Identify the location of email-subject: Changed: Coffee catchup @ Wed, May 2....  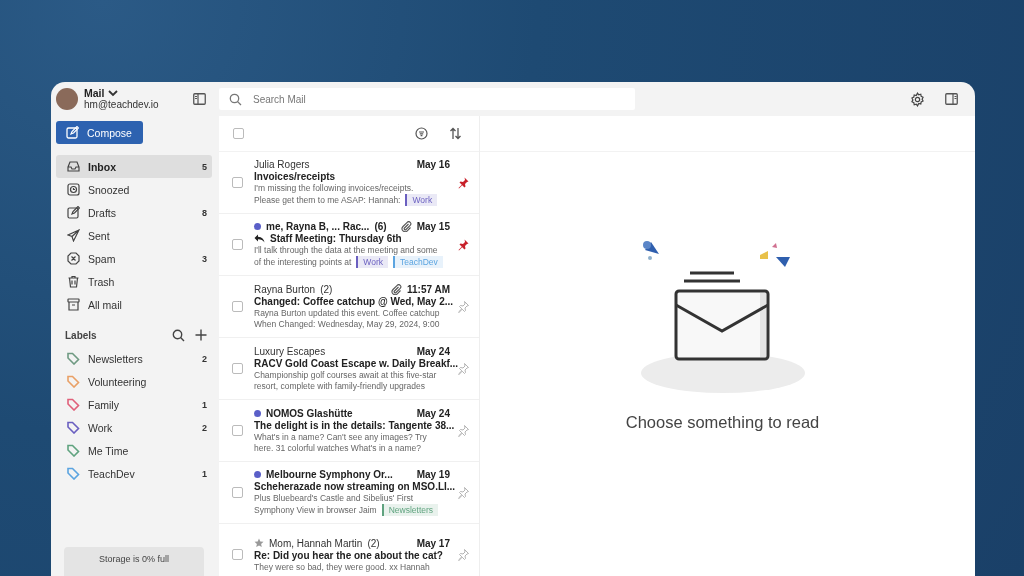
(354, 301).